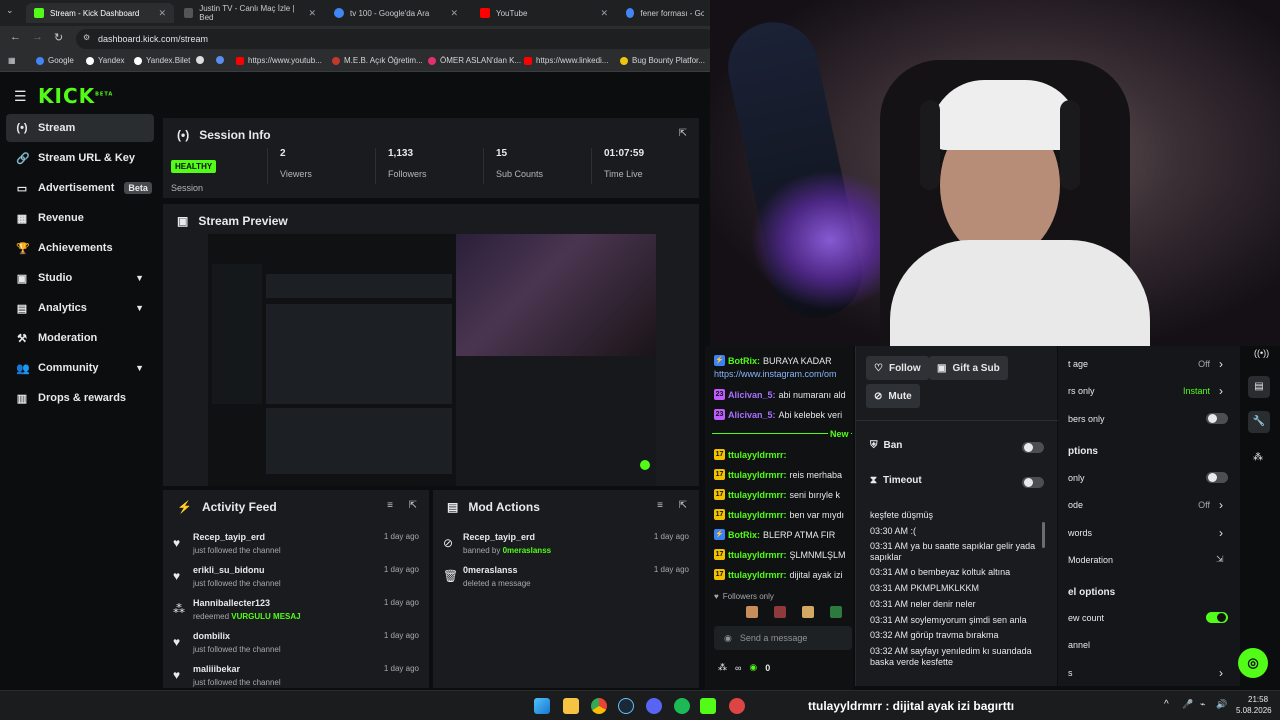 Image resolution: width=1280 pixels, height=720 pixels. Describe the element at coordinates (1253, 663) in the screenshot. I see `support-chat-icon: ◎` at that location.